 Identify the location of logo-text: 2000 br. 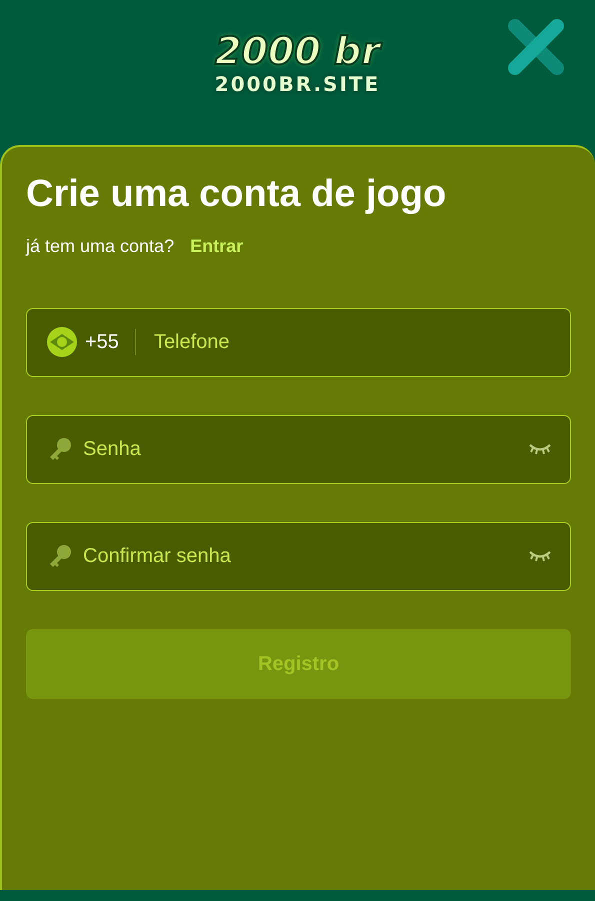
(297, 51).